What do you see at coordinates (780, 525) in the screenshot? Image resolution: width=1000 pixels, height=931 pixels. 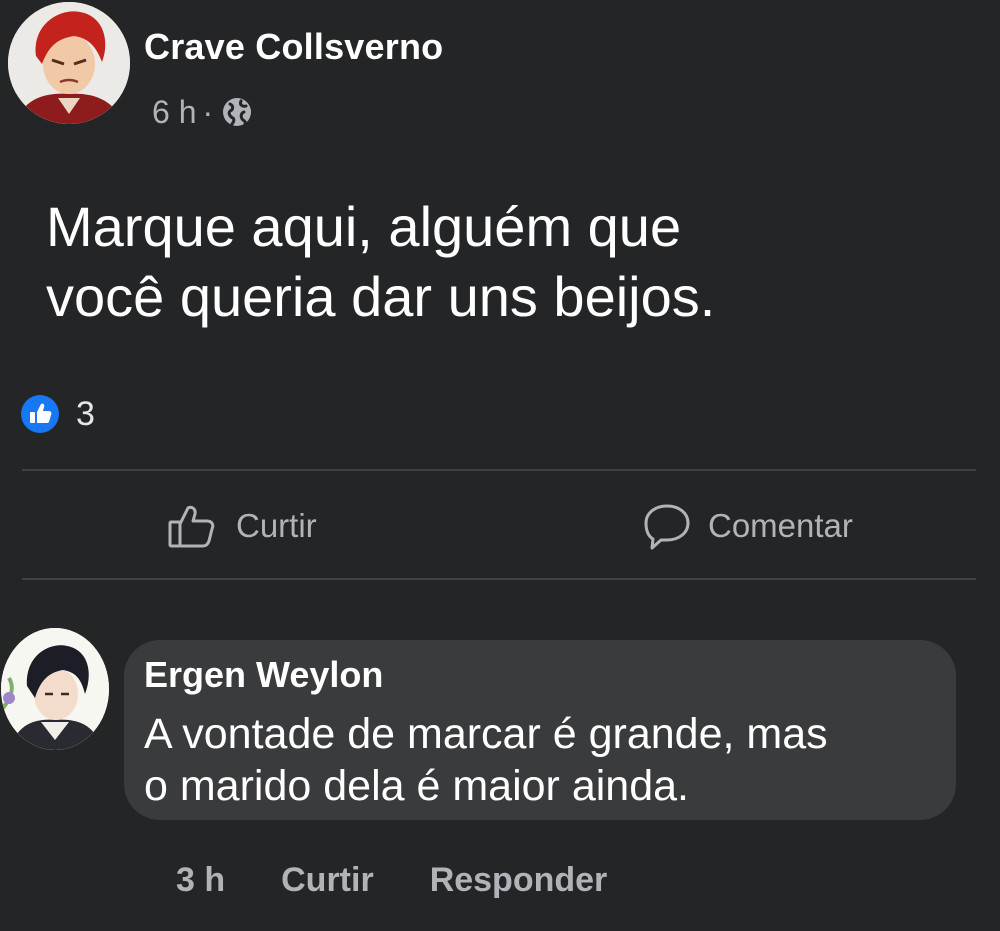 I see `comment-button-label: Comentar` at bounding box center [780, 525].